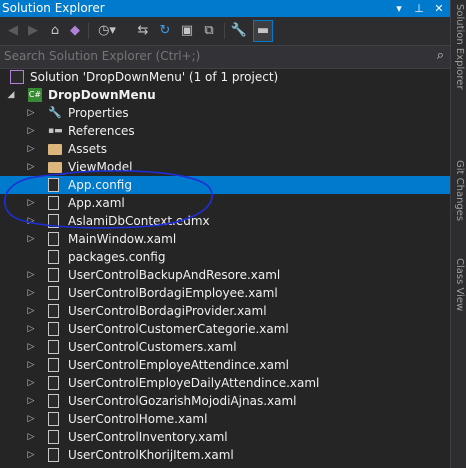 The height and width of the screenshot is (468, 466). Describe the element at coordinates (100, 185) in the screenshot. I see `tree-item-label: App.config` at that location.